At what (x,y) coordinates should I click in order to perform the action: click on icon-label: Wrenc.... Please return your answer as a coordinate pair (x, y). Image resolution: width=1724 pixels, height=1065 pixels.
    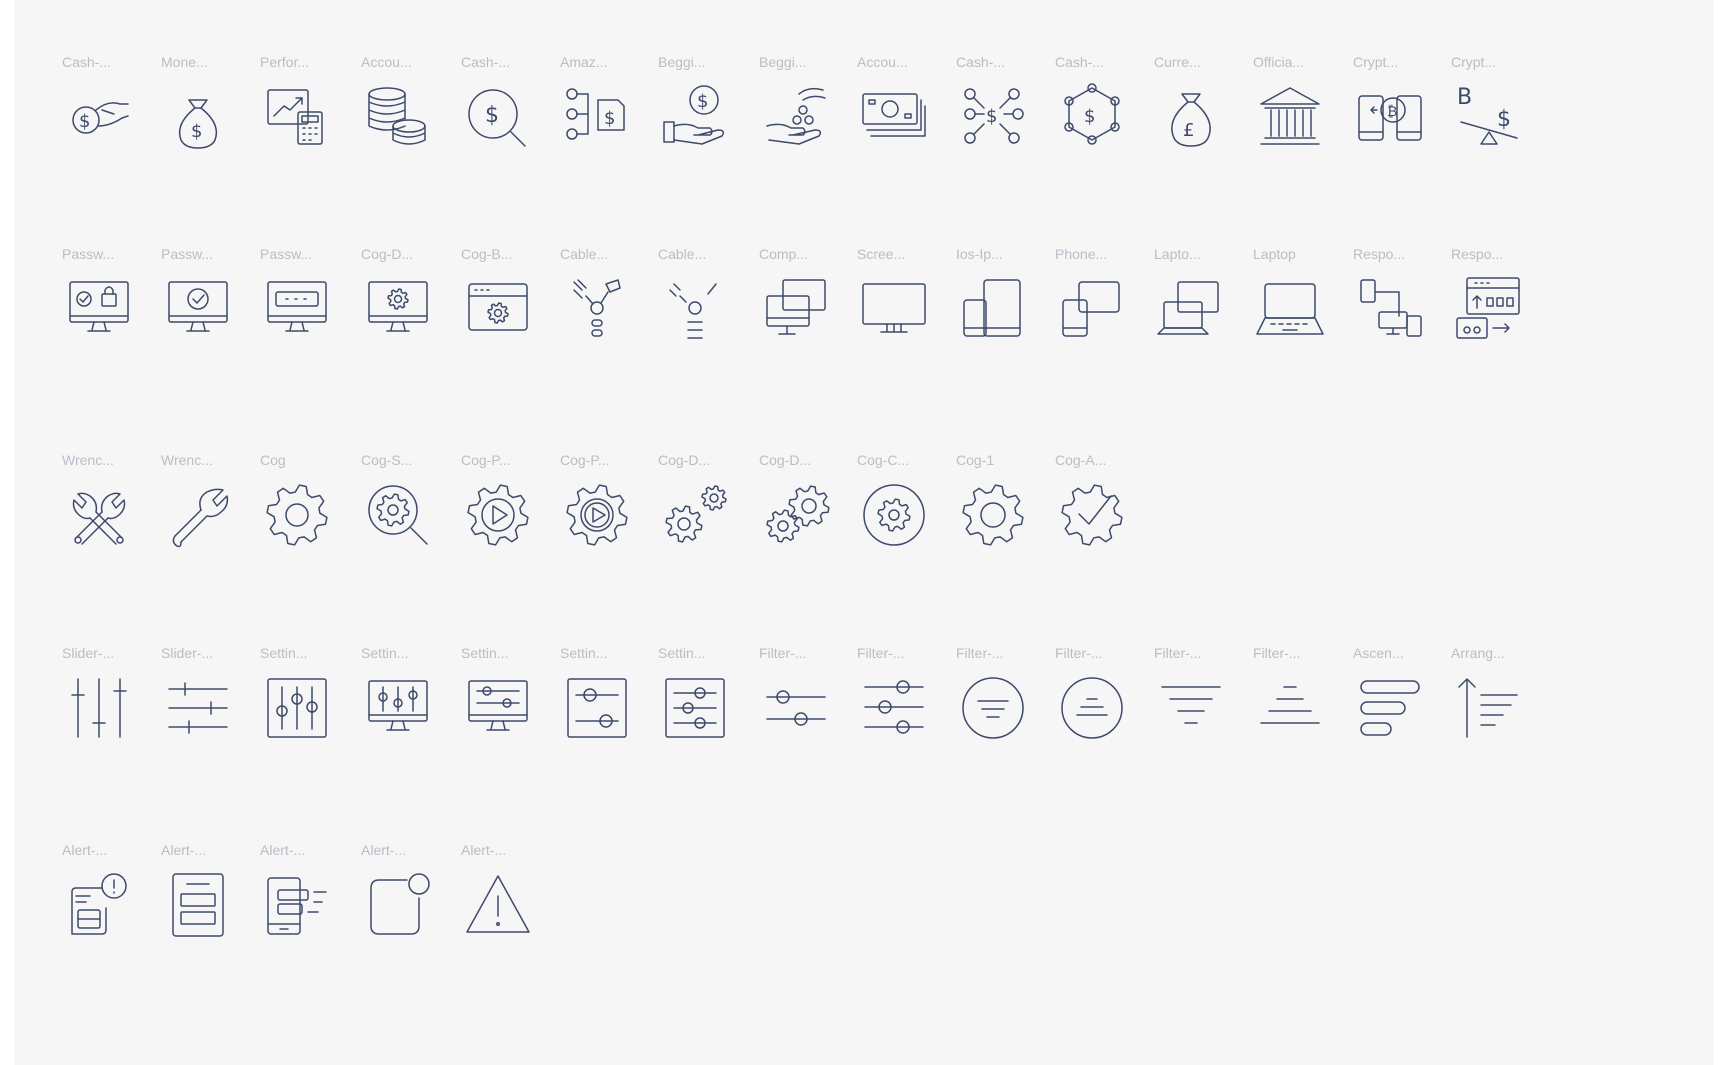
    Looking at the image, I should click on (88, 460).